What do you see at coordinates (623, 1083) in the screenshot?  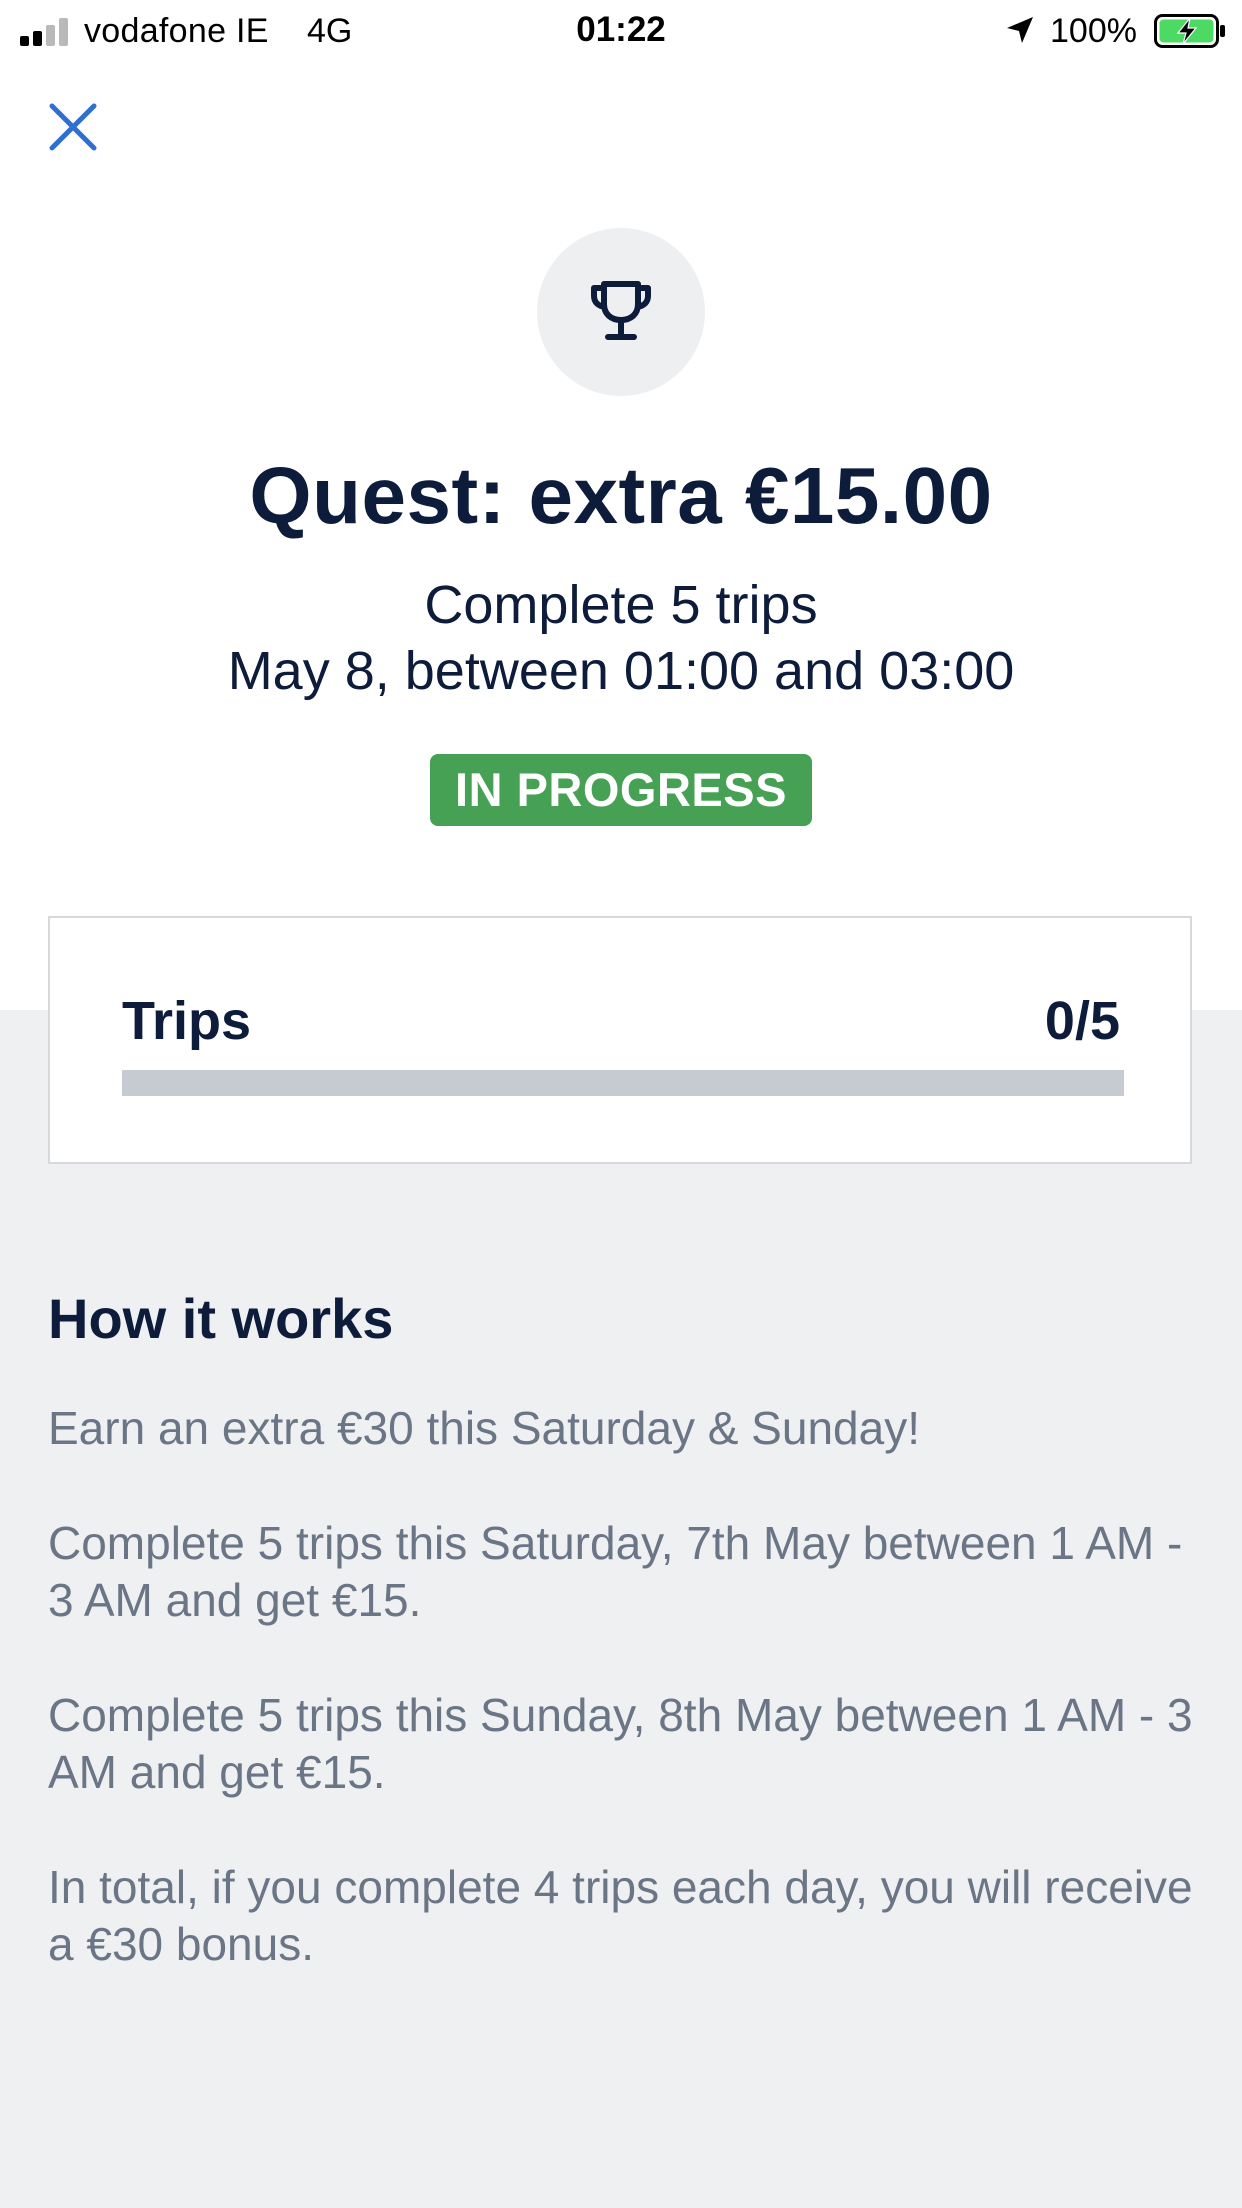 I see `progress-bar` at bounding box center [623, 1083].